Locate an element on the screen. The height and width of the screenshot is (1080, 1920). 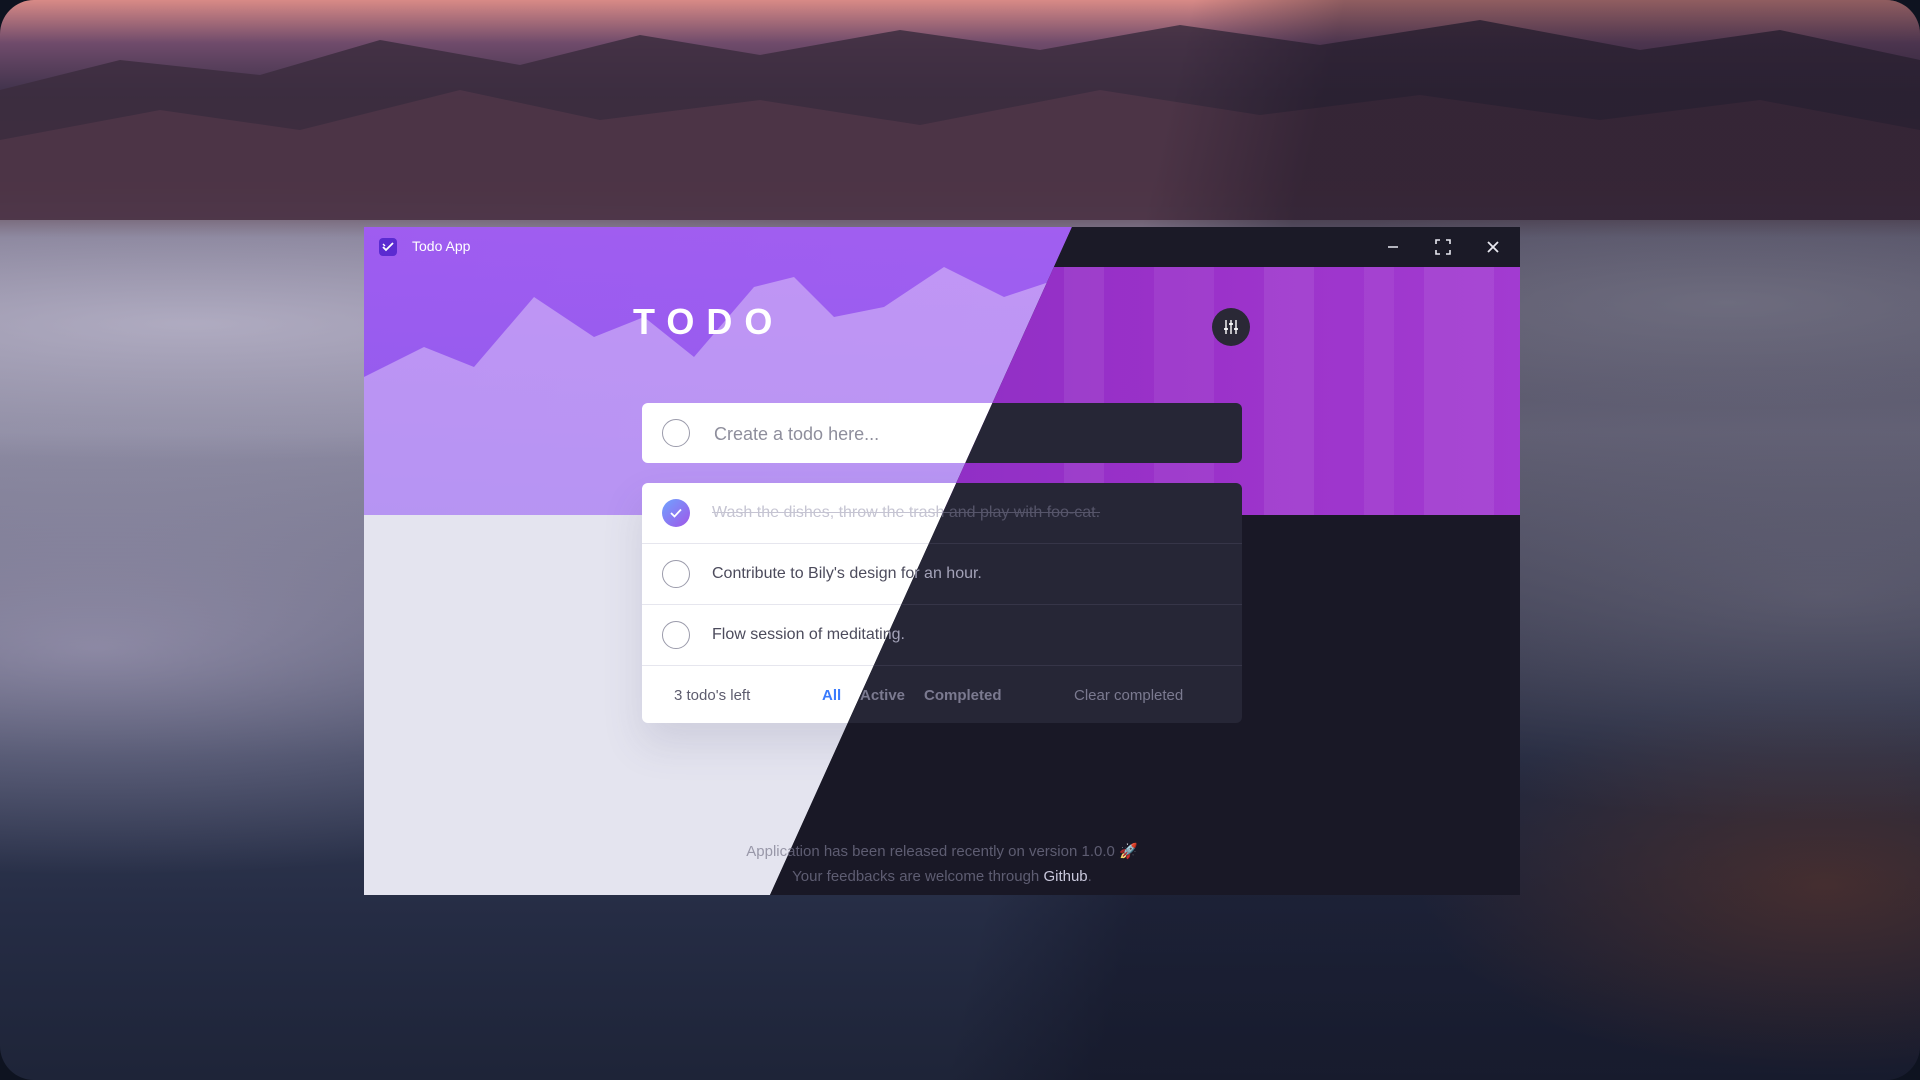
maximize-icon is located at coordinates (1443, 247).